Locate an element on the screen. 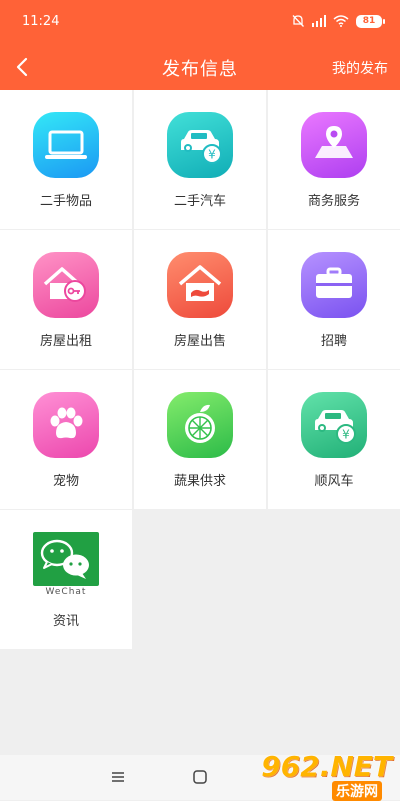  category-label: 房屋出售 is located at coordinates (199, 341).